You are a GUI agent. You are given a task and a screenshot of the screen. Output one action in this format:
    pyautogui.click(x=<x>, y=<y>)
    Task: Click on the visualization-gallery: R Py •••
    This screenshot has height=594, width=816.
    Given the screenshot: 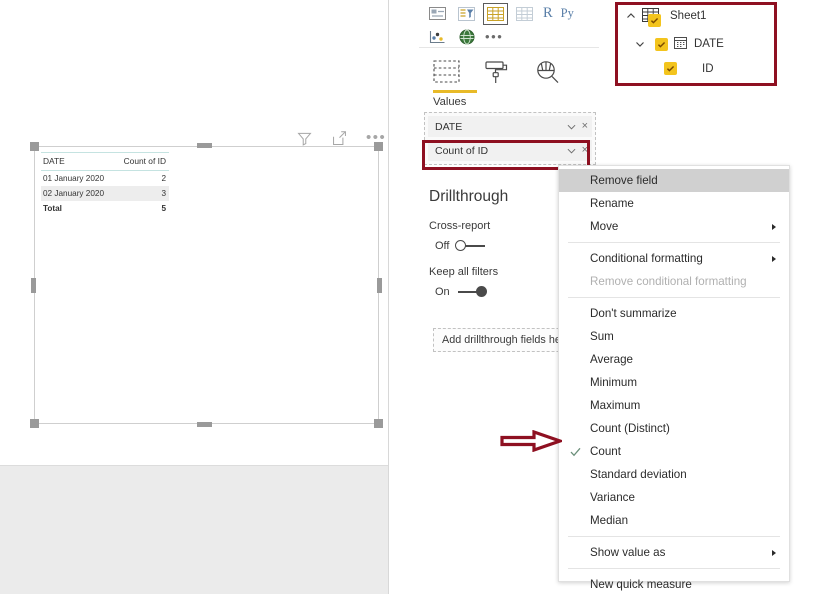 What is the action you would take?
    pyautogui.click(x=511, y=25)
    